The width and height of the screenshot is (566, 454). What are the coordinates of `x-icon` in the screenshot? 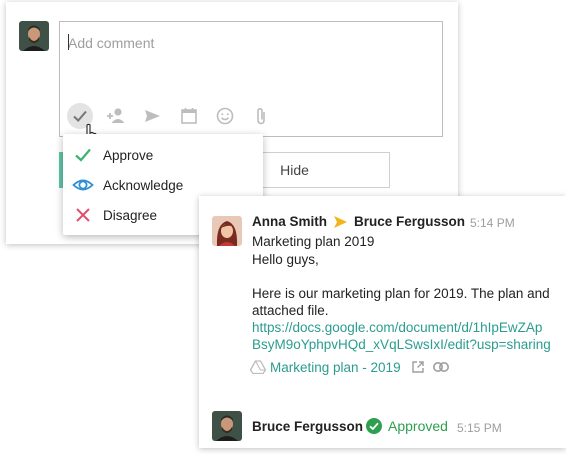 It's located at (83, 215).